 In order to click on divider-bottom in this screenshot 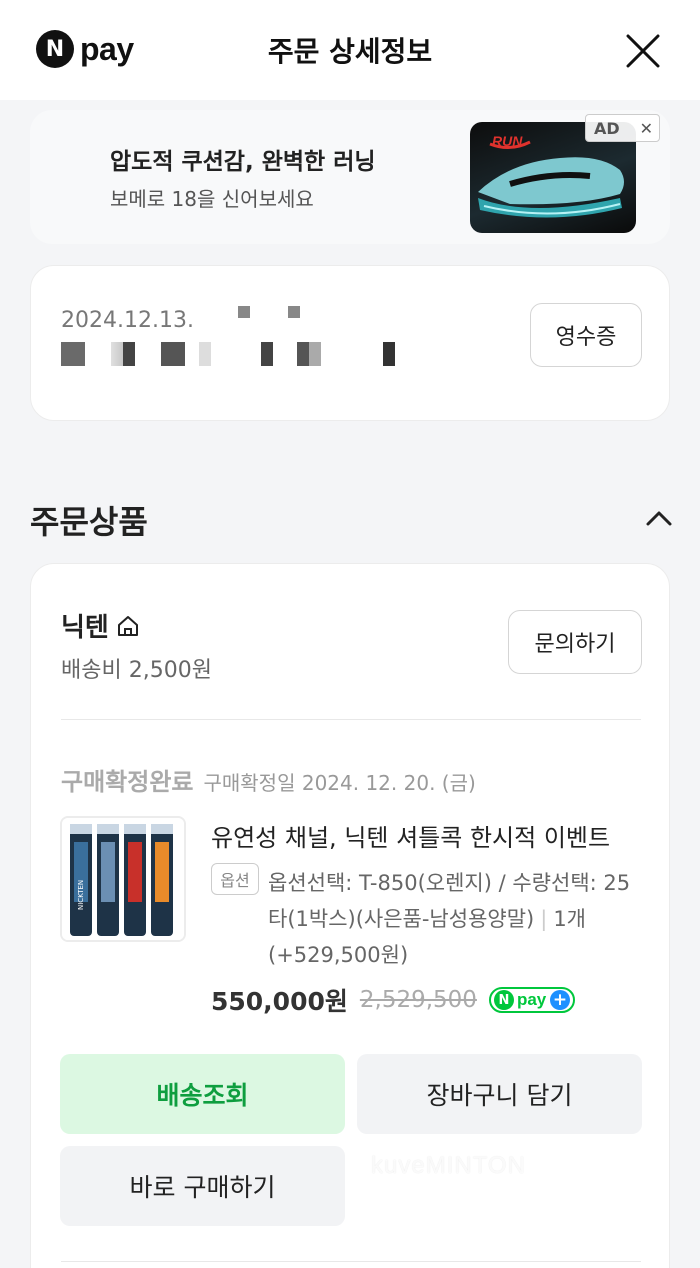, I will do `click(351, 1261)`.